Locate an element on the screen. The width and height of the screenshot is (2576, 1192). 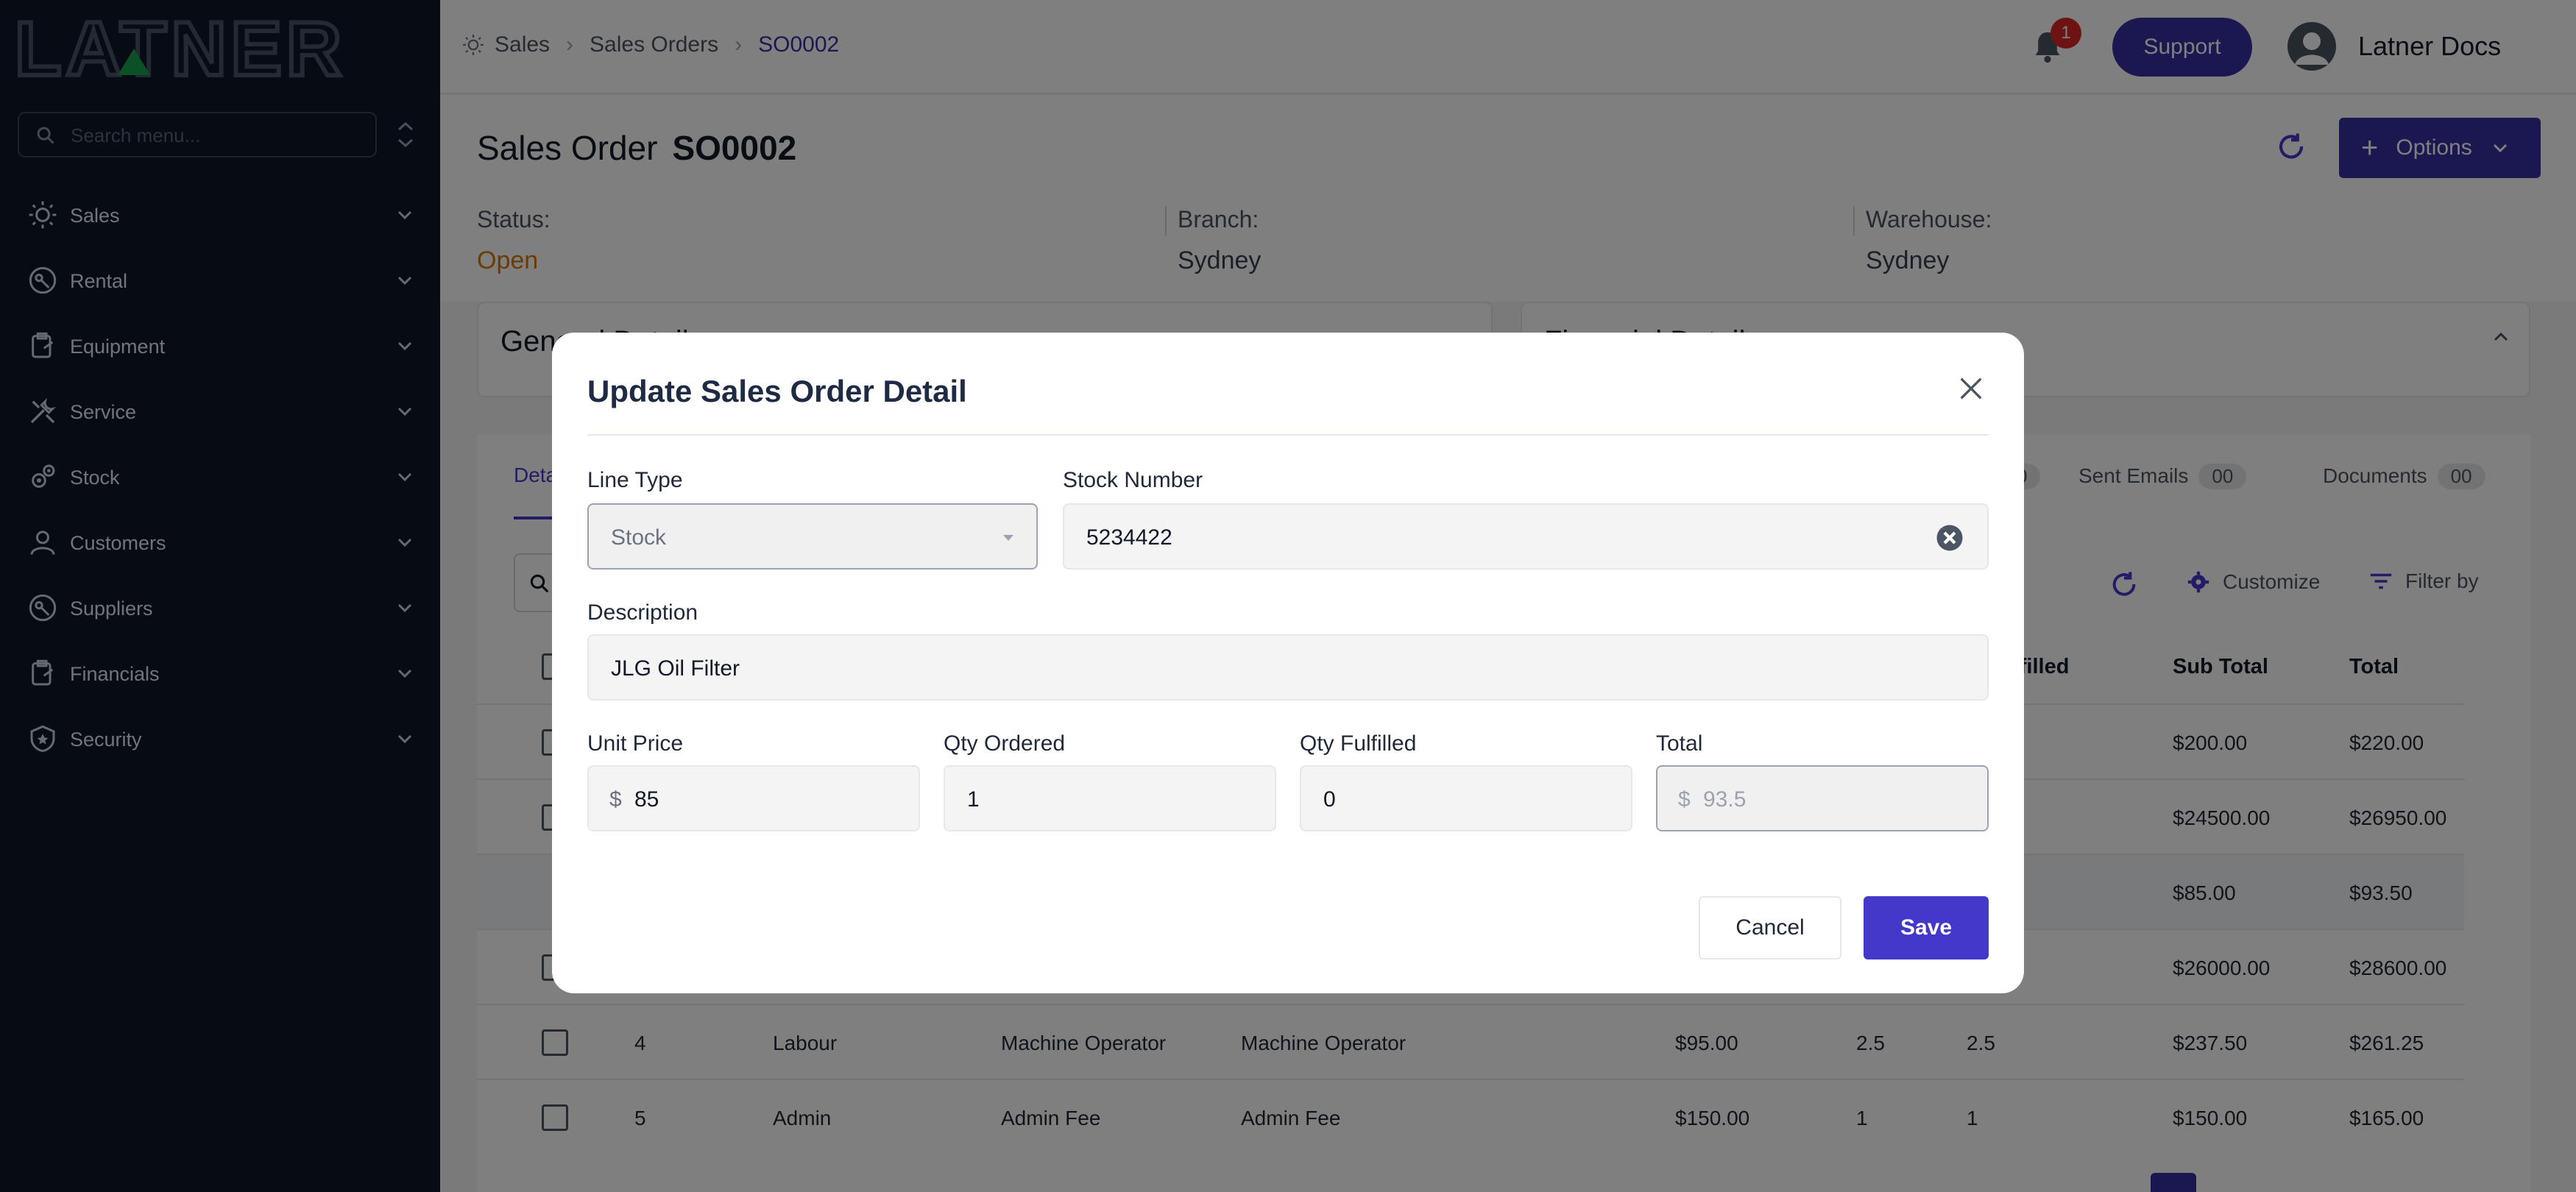
modal-title: Update Sales Order Detail is located at coordinates (777, 391).